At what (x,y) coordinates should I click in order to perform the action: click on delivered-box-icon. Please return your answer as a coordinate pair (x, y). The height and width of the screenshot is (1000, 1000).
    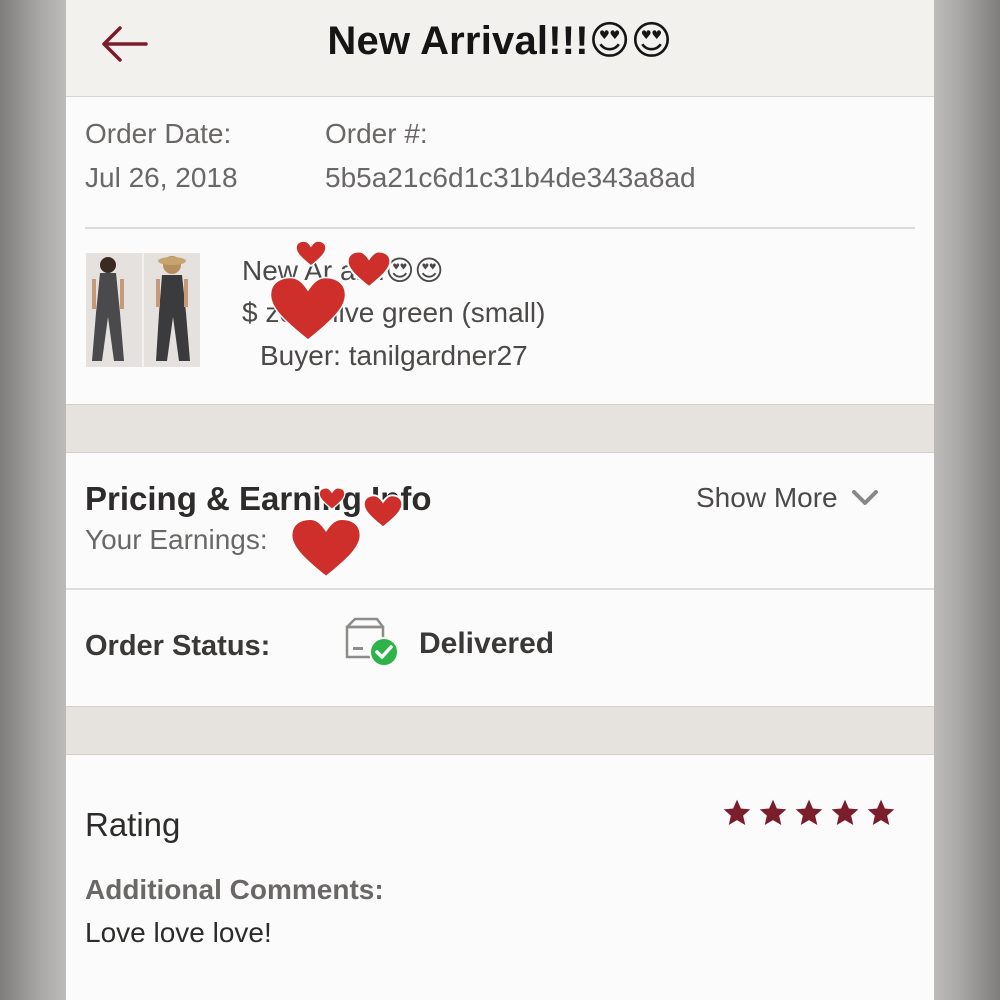
    Looking at the image, I should click on (372, 642).